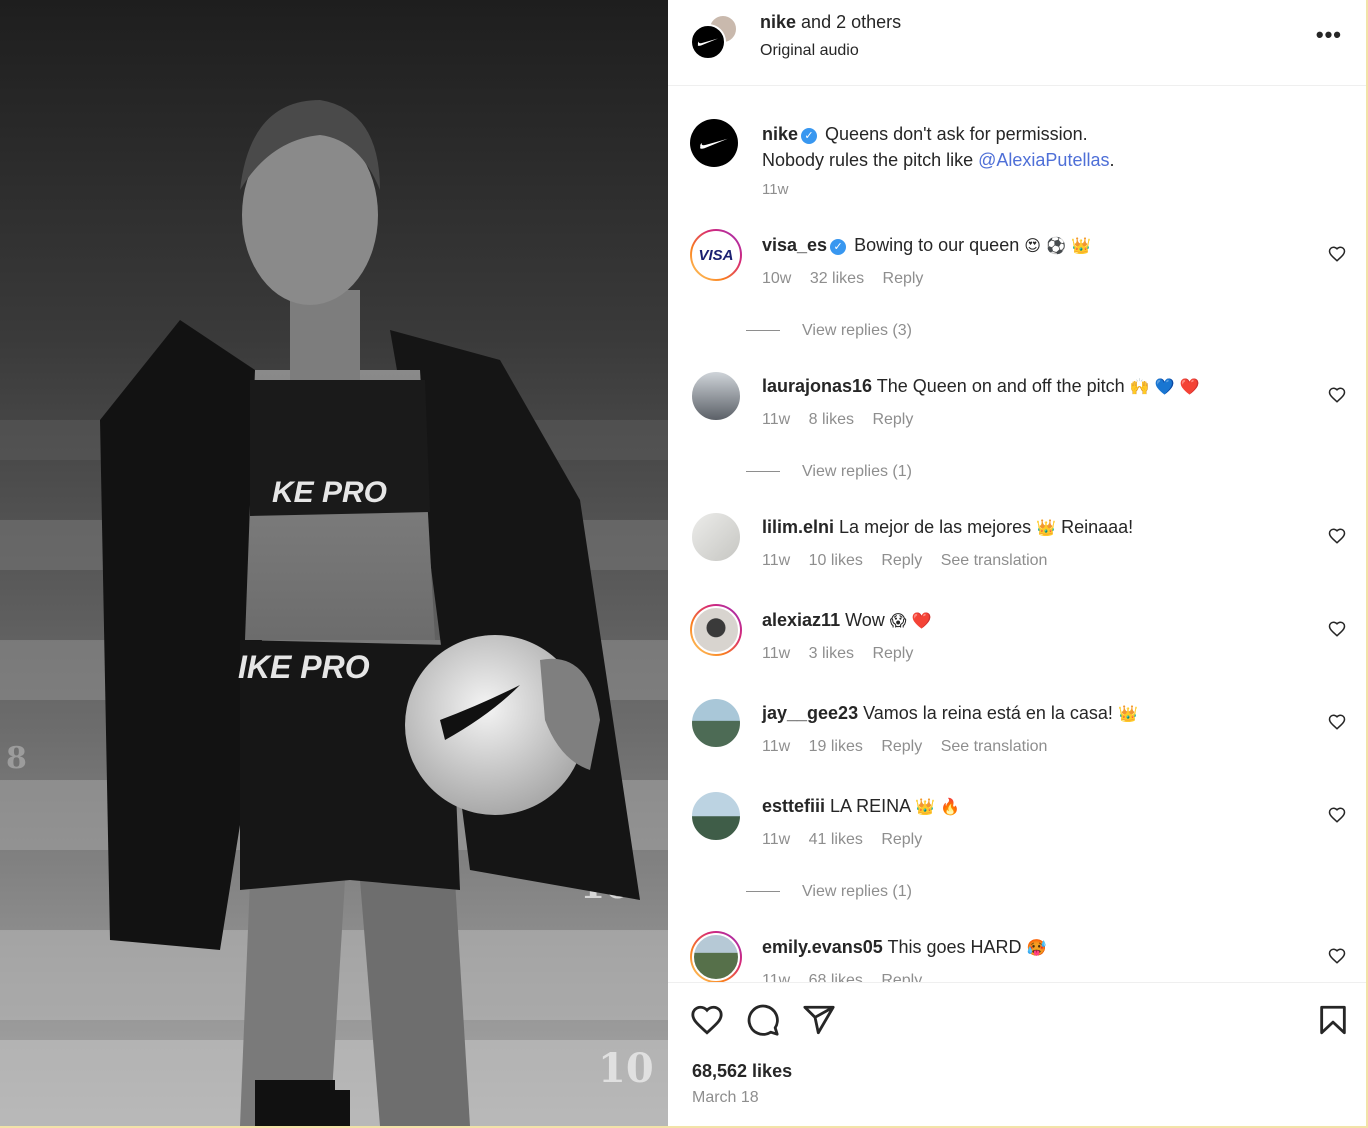 This screenshot has height=1128, width=1368. I want to click on replies-divider, so click(763, 472).